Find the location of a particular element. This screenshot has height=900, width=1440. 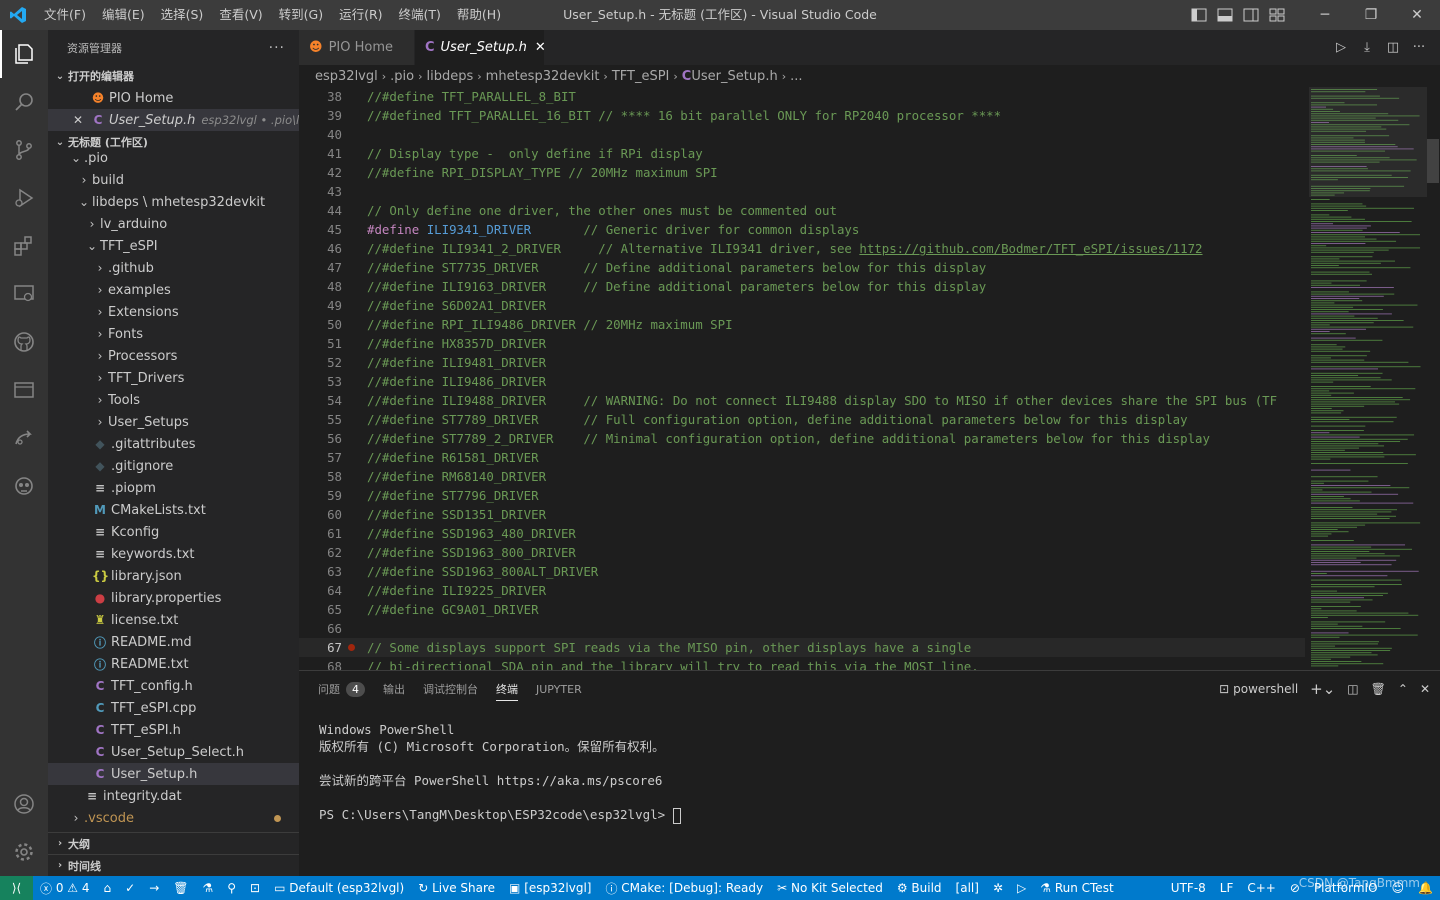

pio-env-status: ▭ Default (esp32lvgl) is located at coordinates (339, 888).